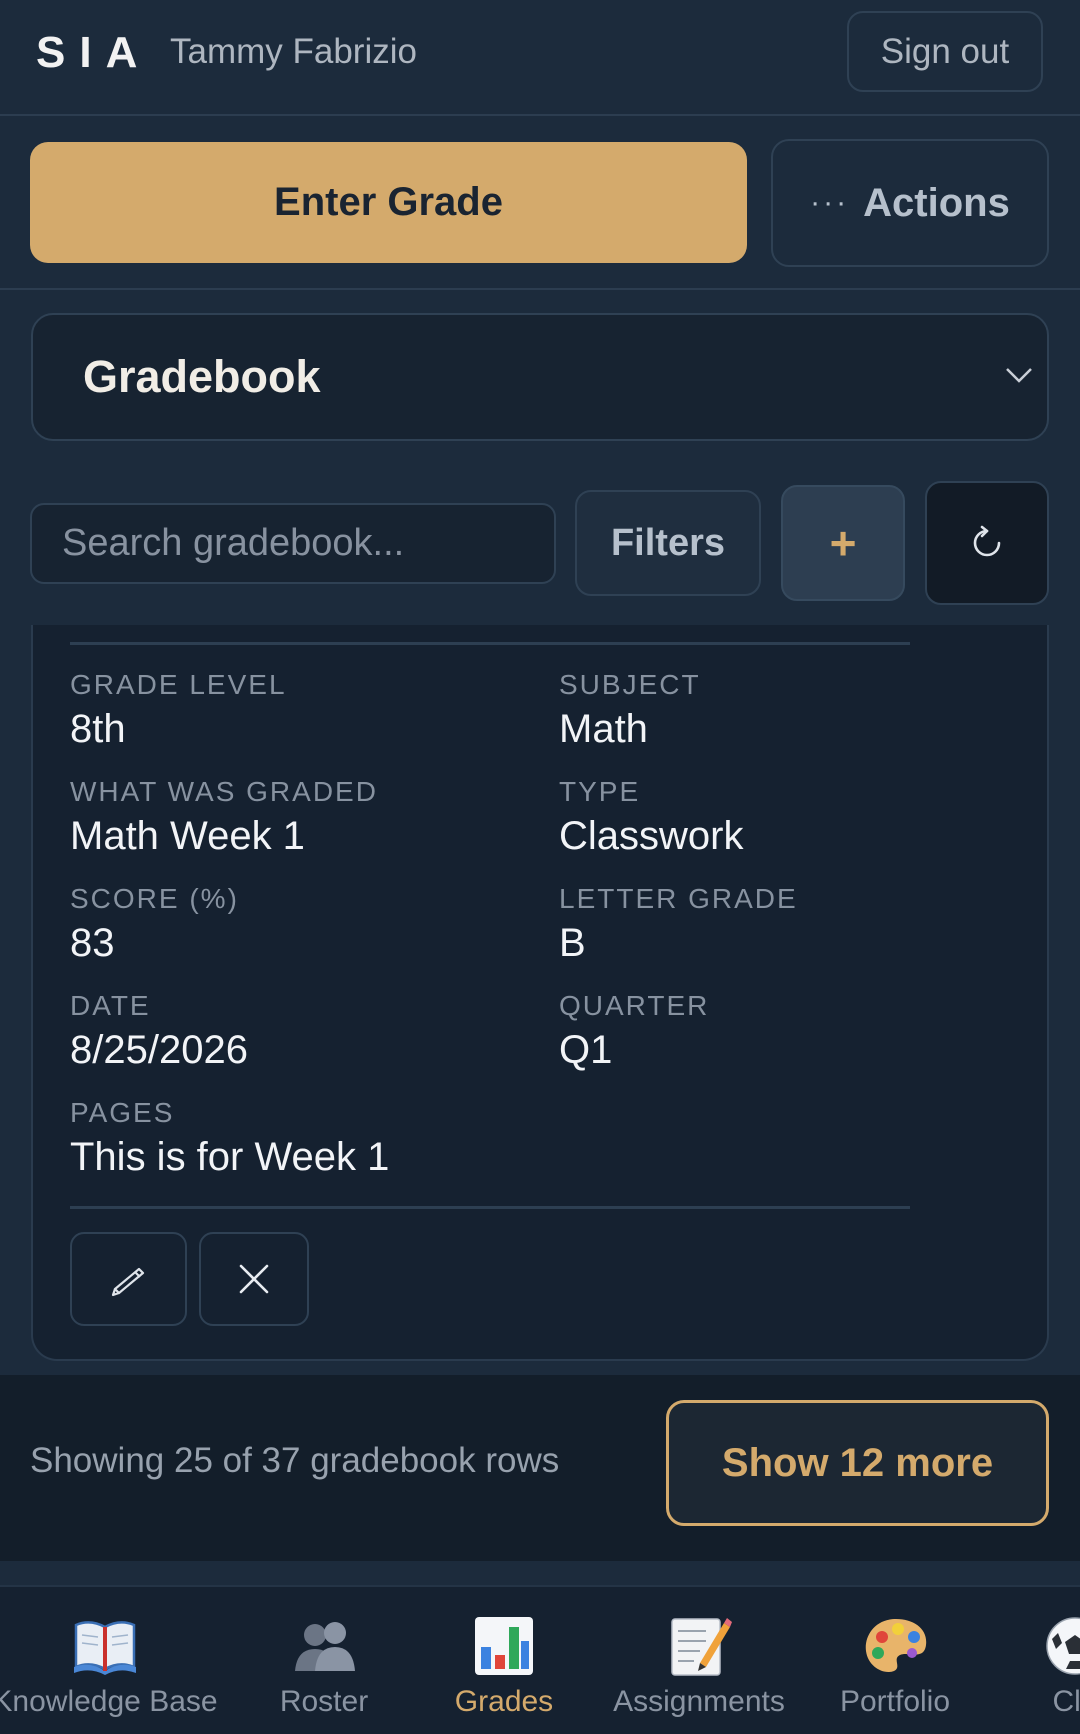 The image size is (1080, 1734). What do you see at coordinates (896, 1646) in the screenshot?
I see `palette-icon` at bounding box center [896, 1646].